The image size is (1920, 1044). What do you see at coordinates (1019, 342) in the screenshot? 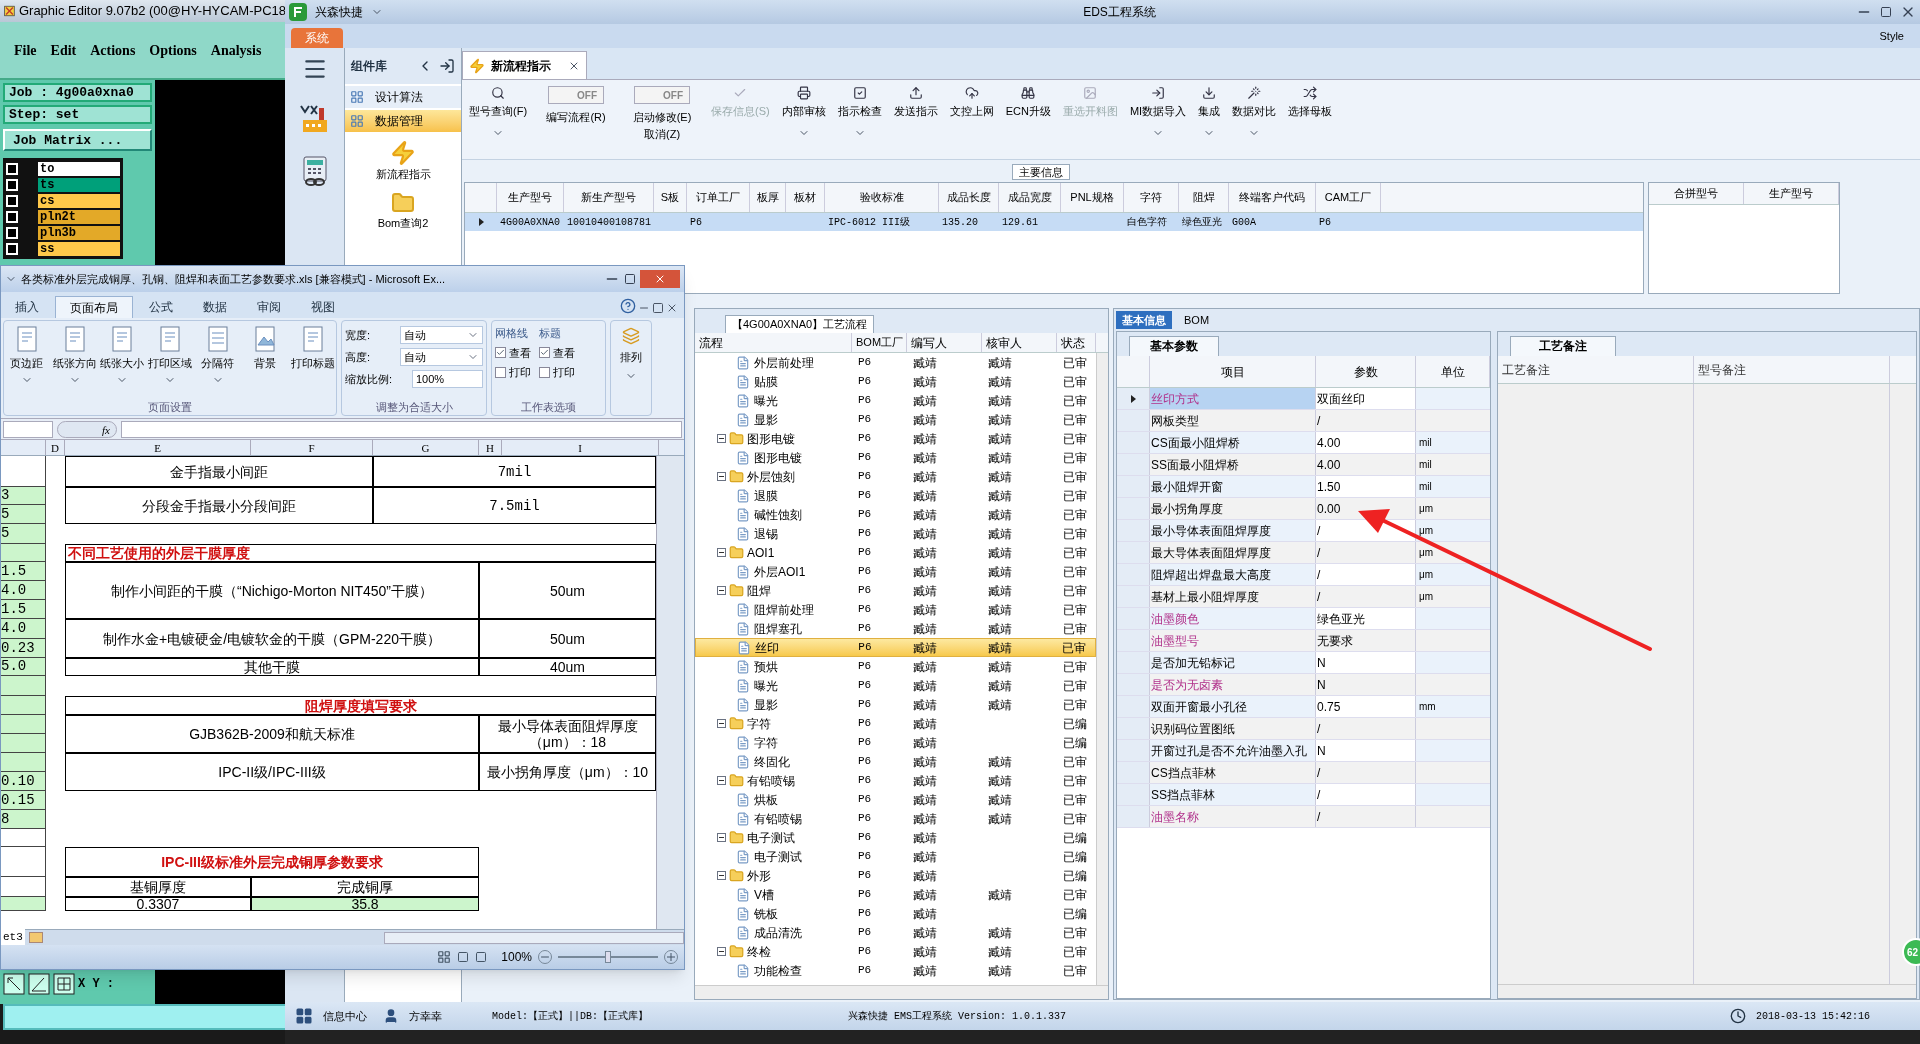
I see `column-header: 核审人` at bounding box center [1019, 342].